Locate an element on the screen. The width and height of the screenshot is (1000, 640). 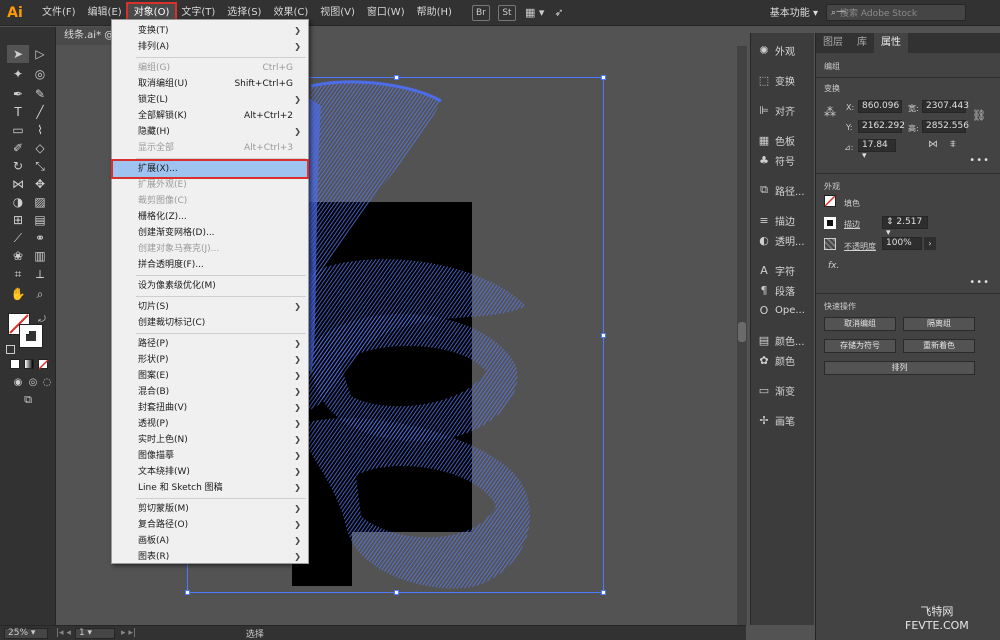
eyedropper-icon: ⟋ is located at coordinates (18, 238).